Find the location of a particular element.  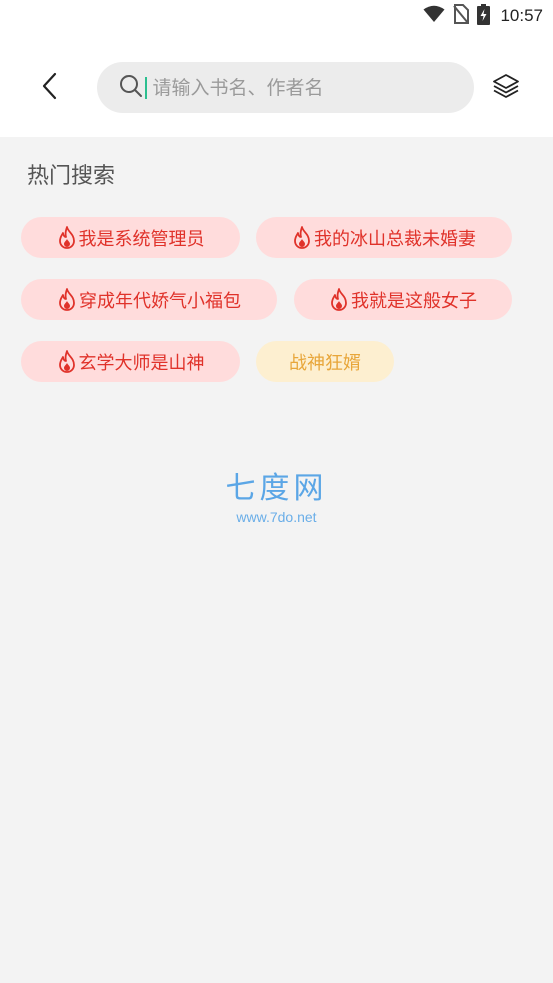

wifi-icon is located at coordinates (434, 16).